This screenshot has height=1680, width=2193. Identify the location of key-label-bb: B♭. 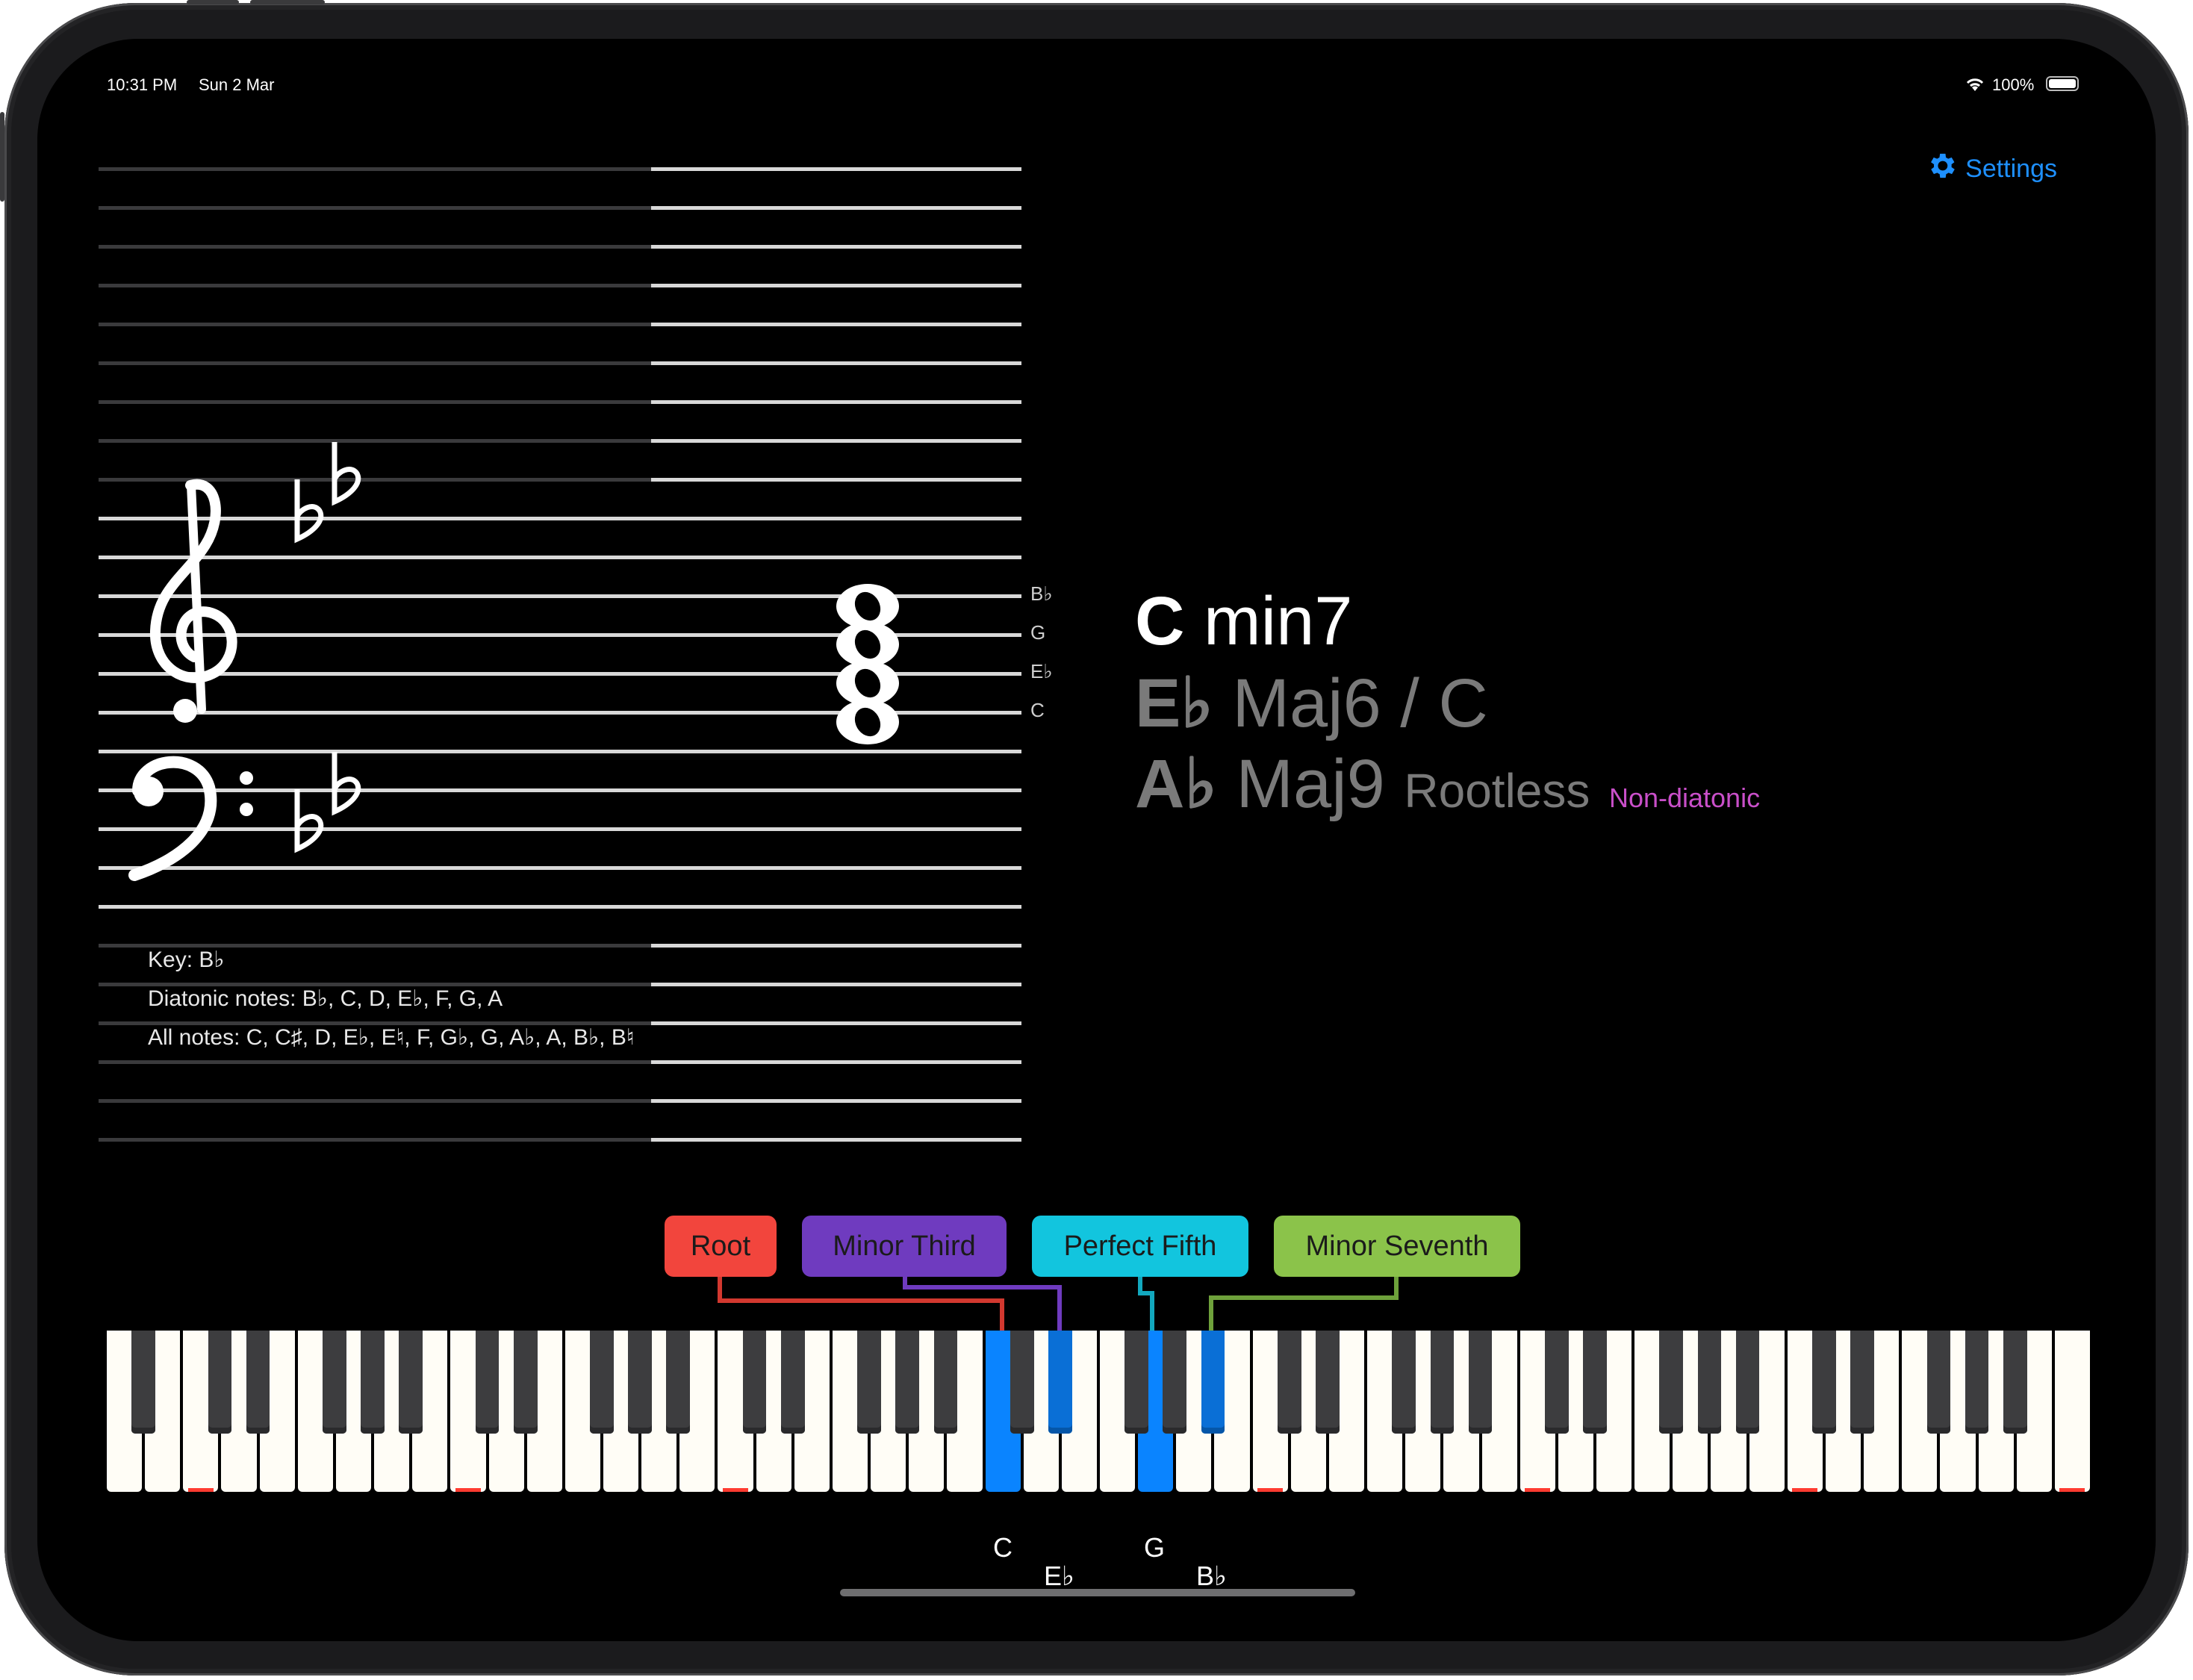
(1211, 1576).